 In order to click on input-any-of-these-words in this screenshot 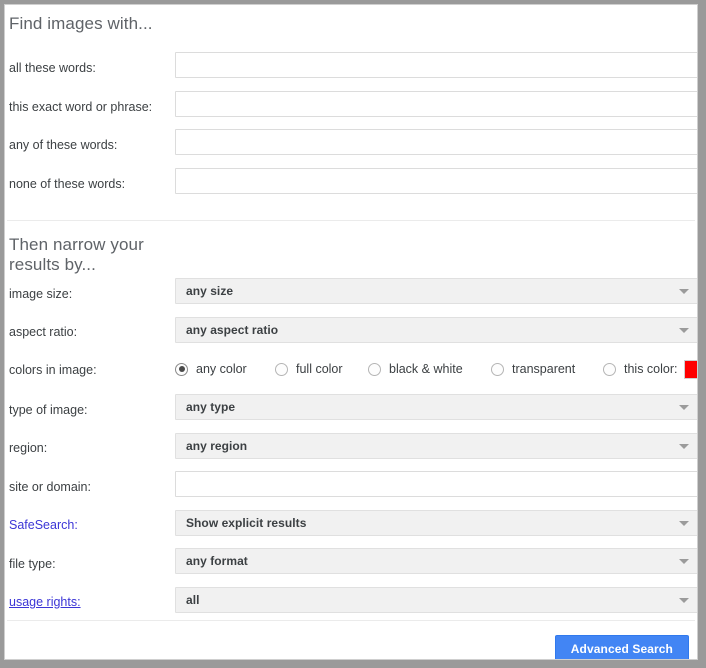, I will do `click(436, 142)`.